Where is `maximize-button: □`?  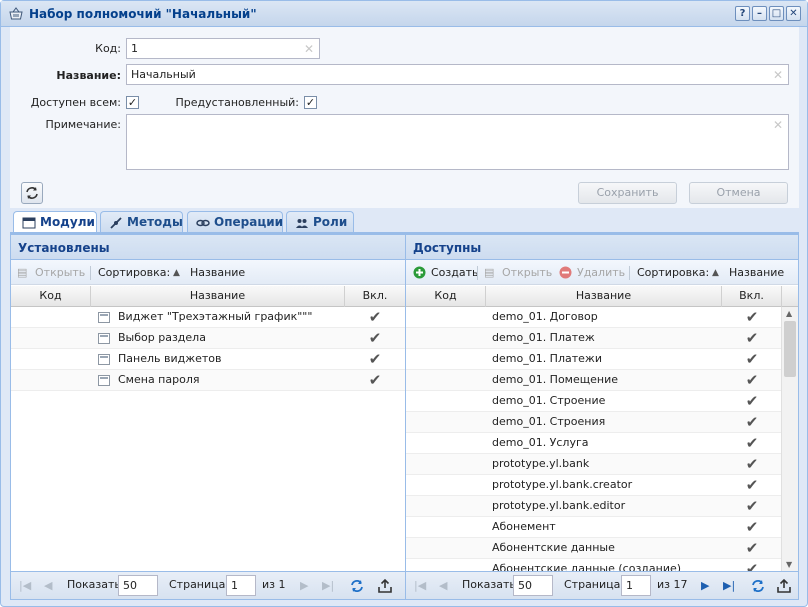 maximize-button: □ is located at coordinates (776, 13).